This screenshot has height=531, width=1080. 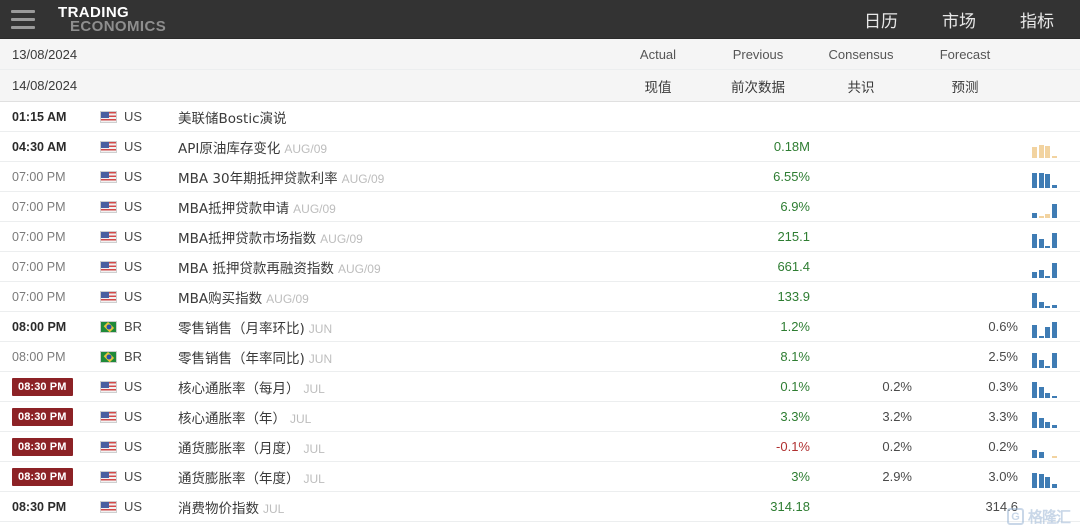 What do you see at coordinates (1049, 86) in the screenshot?
I see `column-header-spark` at bounding box center [1049, 86].